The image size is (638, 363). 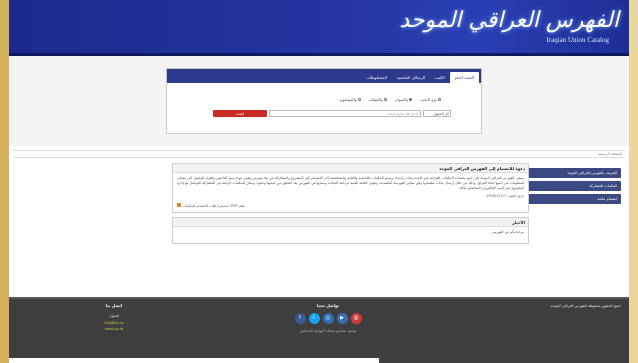 What do you see at coordinates (437, 113) in the screenshot?
I see `search-scope-select: كل الحقول` at bounding box center [437, 113].